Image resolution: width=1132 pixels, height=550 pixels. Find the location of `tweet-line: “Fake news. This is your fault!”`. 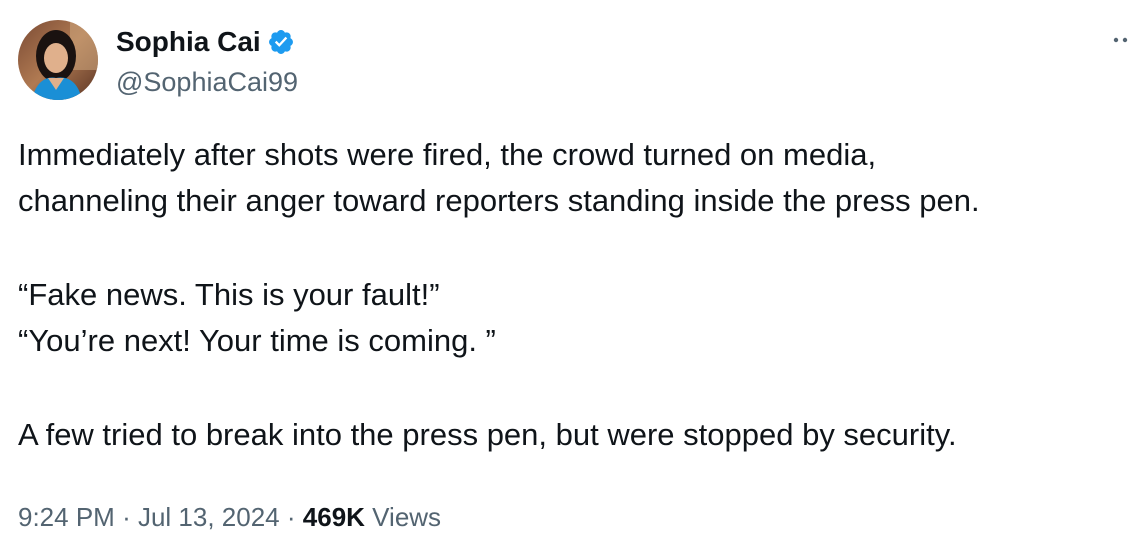

tweet-line: “Fake news. This is your fault!” is located at coordinates (229, 294).